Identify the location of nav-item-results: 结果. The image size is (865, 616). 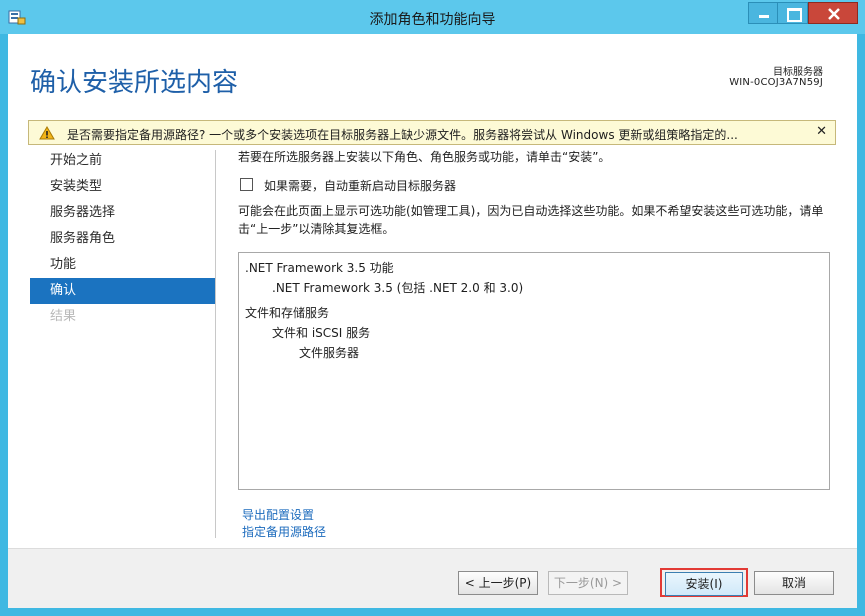
(63, 316).